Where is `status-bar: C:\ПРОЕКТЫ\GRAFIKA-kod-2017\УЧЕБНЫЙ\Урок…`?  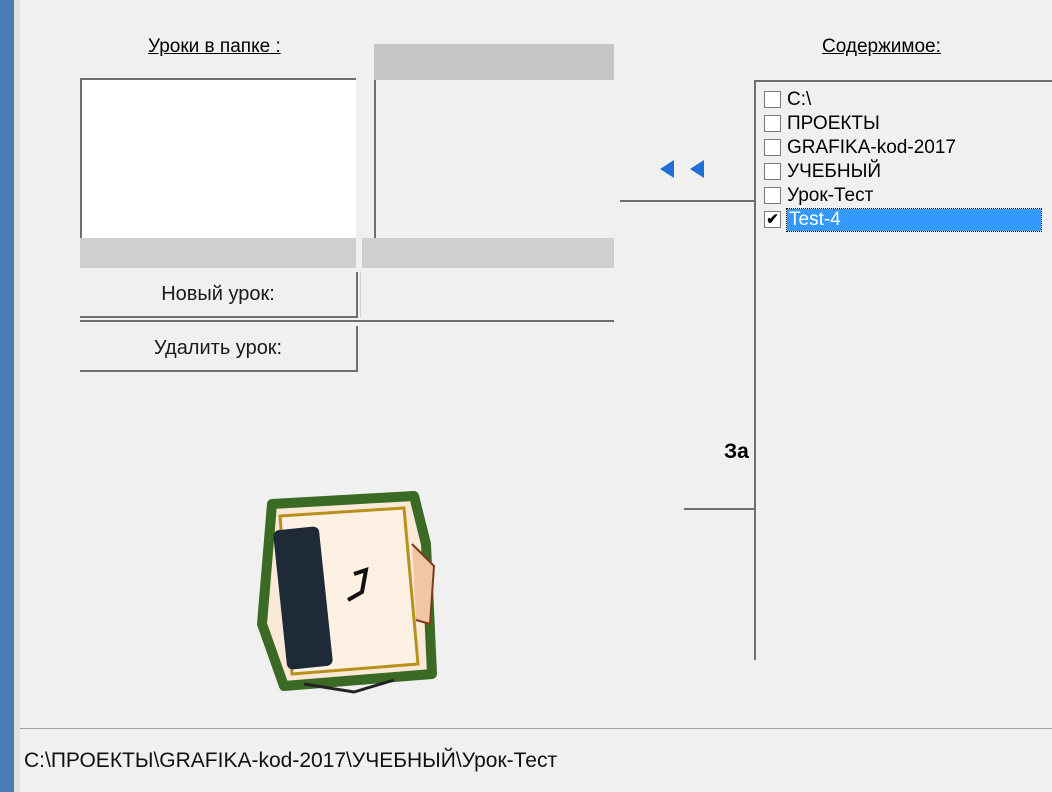
status-bar: C:\ПРОЕКТЫ\GRAFIKA-kod-2017\УЧЕБНЫЙ\Урок… is located at coordinates (536, 760).